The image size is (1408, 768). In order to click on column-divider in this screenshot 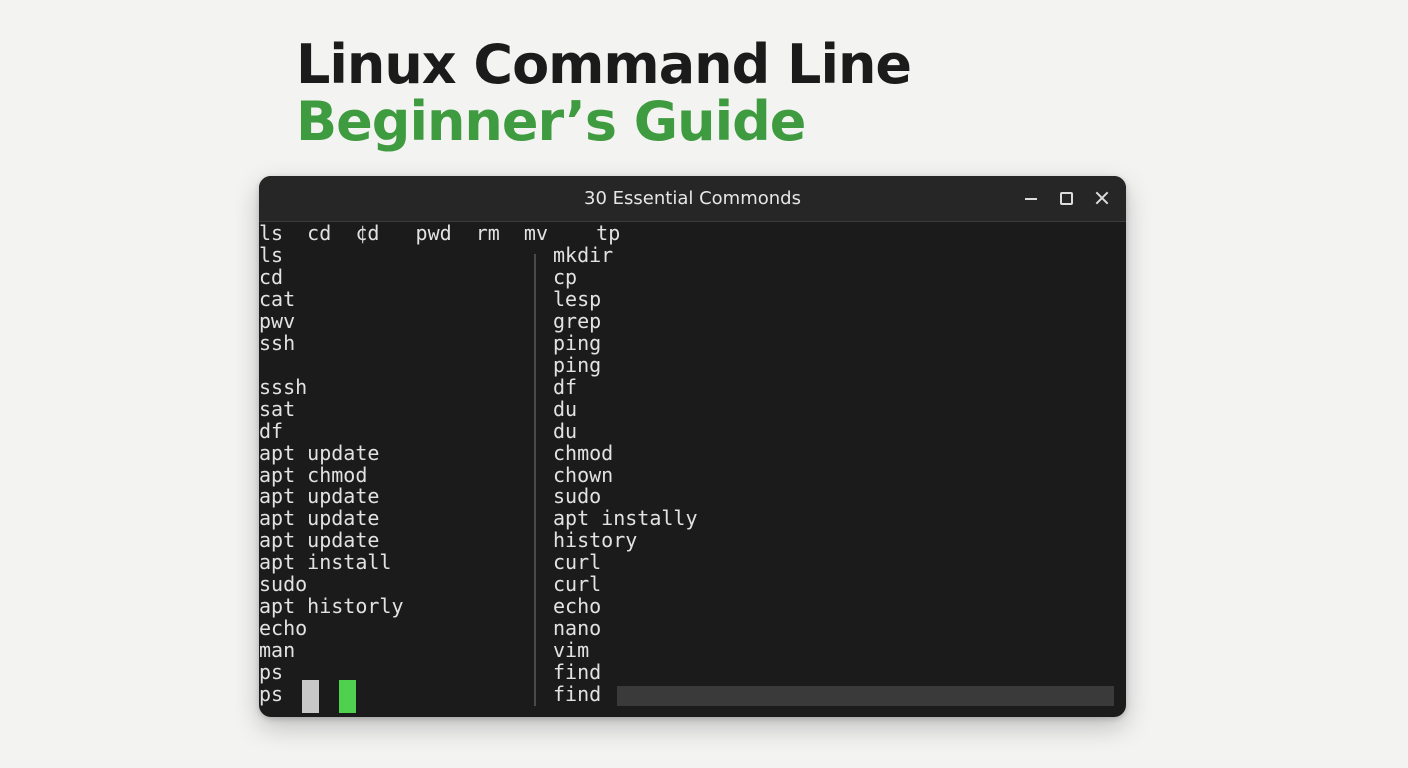, I will do `click(535, 480)`.